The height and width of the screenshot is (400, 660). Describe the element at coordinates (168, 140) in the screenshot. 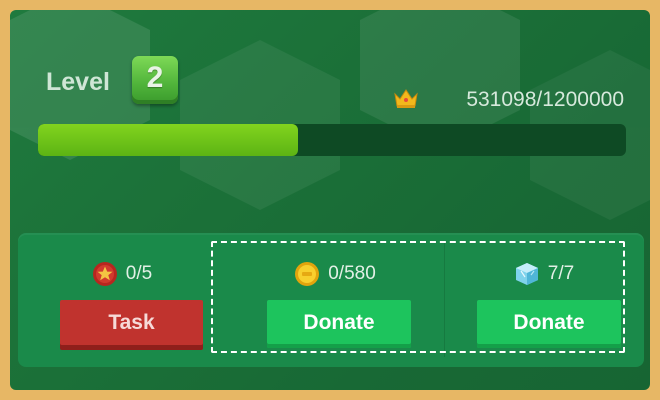

I see `xp-progress-fill` at that location.